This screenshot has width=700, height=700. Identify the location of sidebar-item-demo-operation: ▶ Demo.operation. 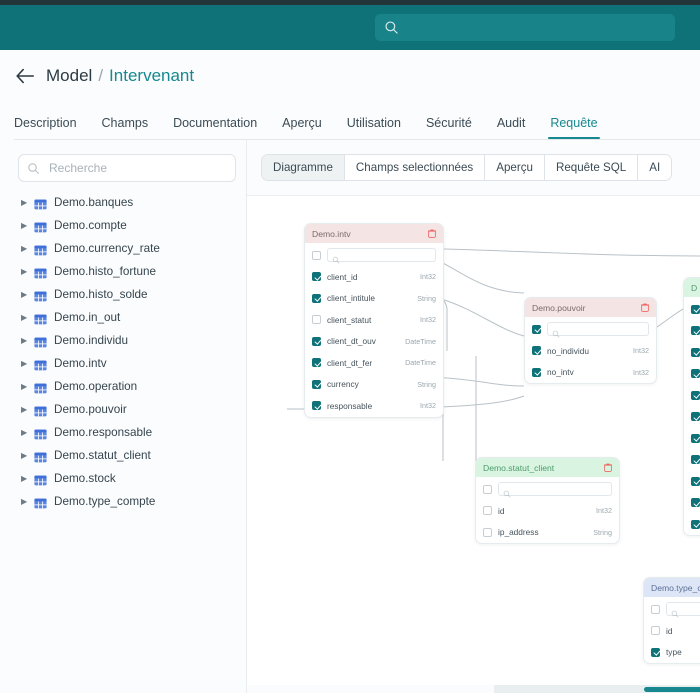
(127, 386).